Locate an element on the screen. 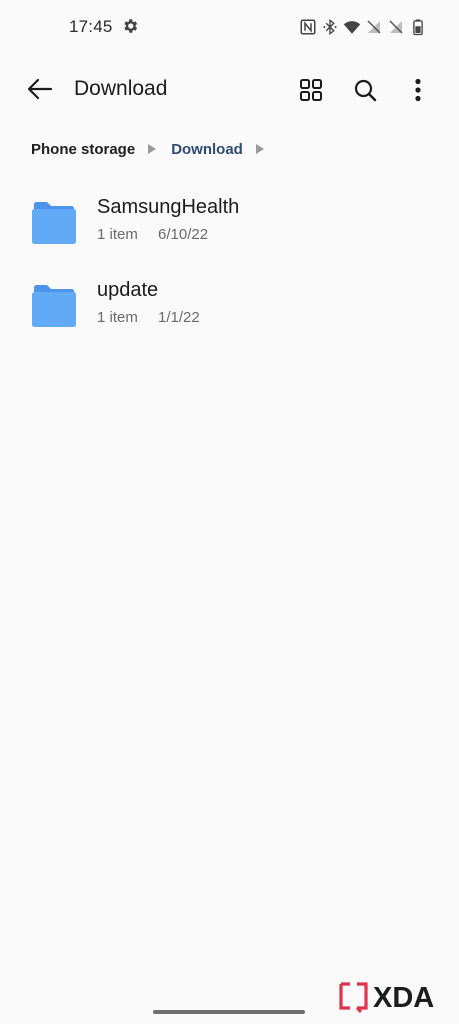  battery-icon is located at coordinates (418, 27).